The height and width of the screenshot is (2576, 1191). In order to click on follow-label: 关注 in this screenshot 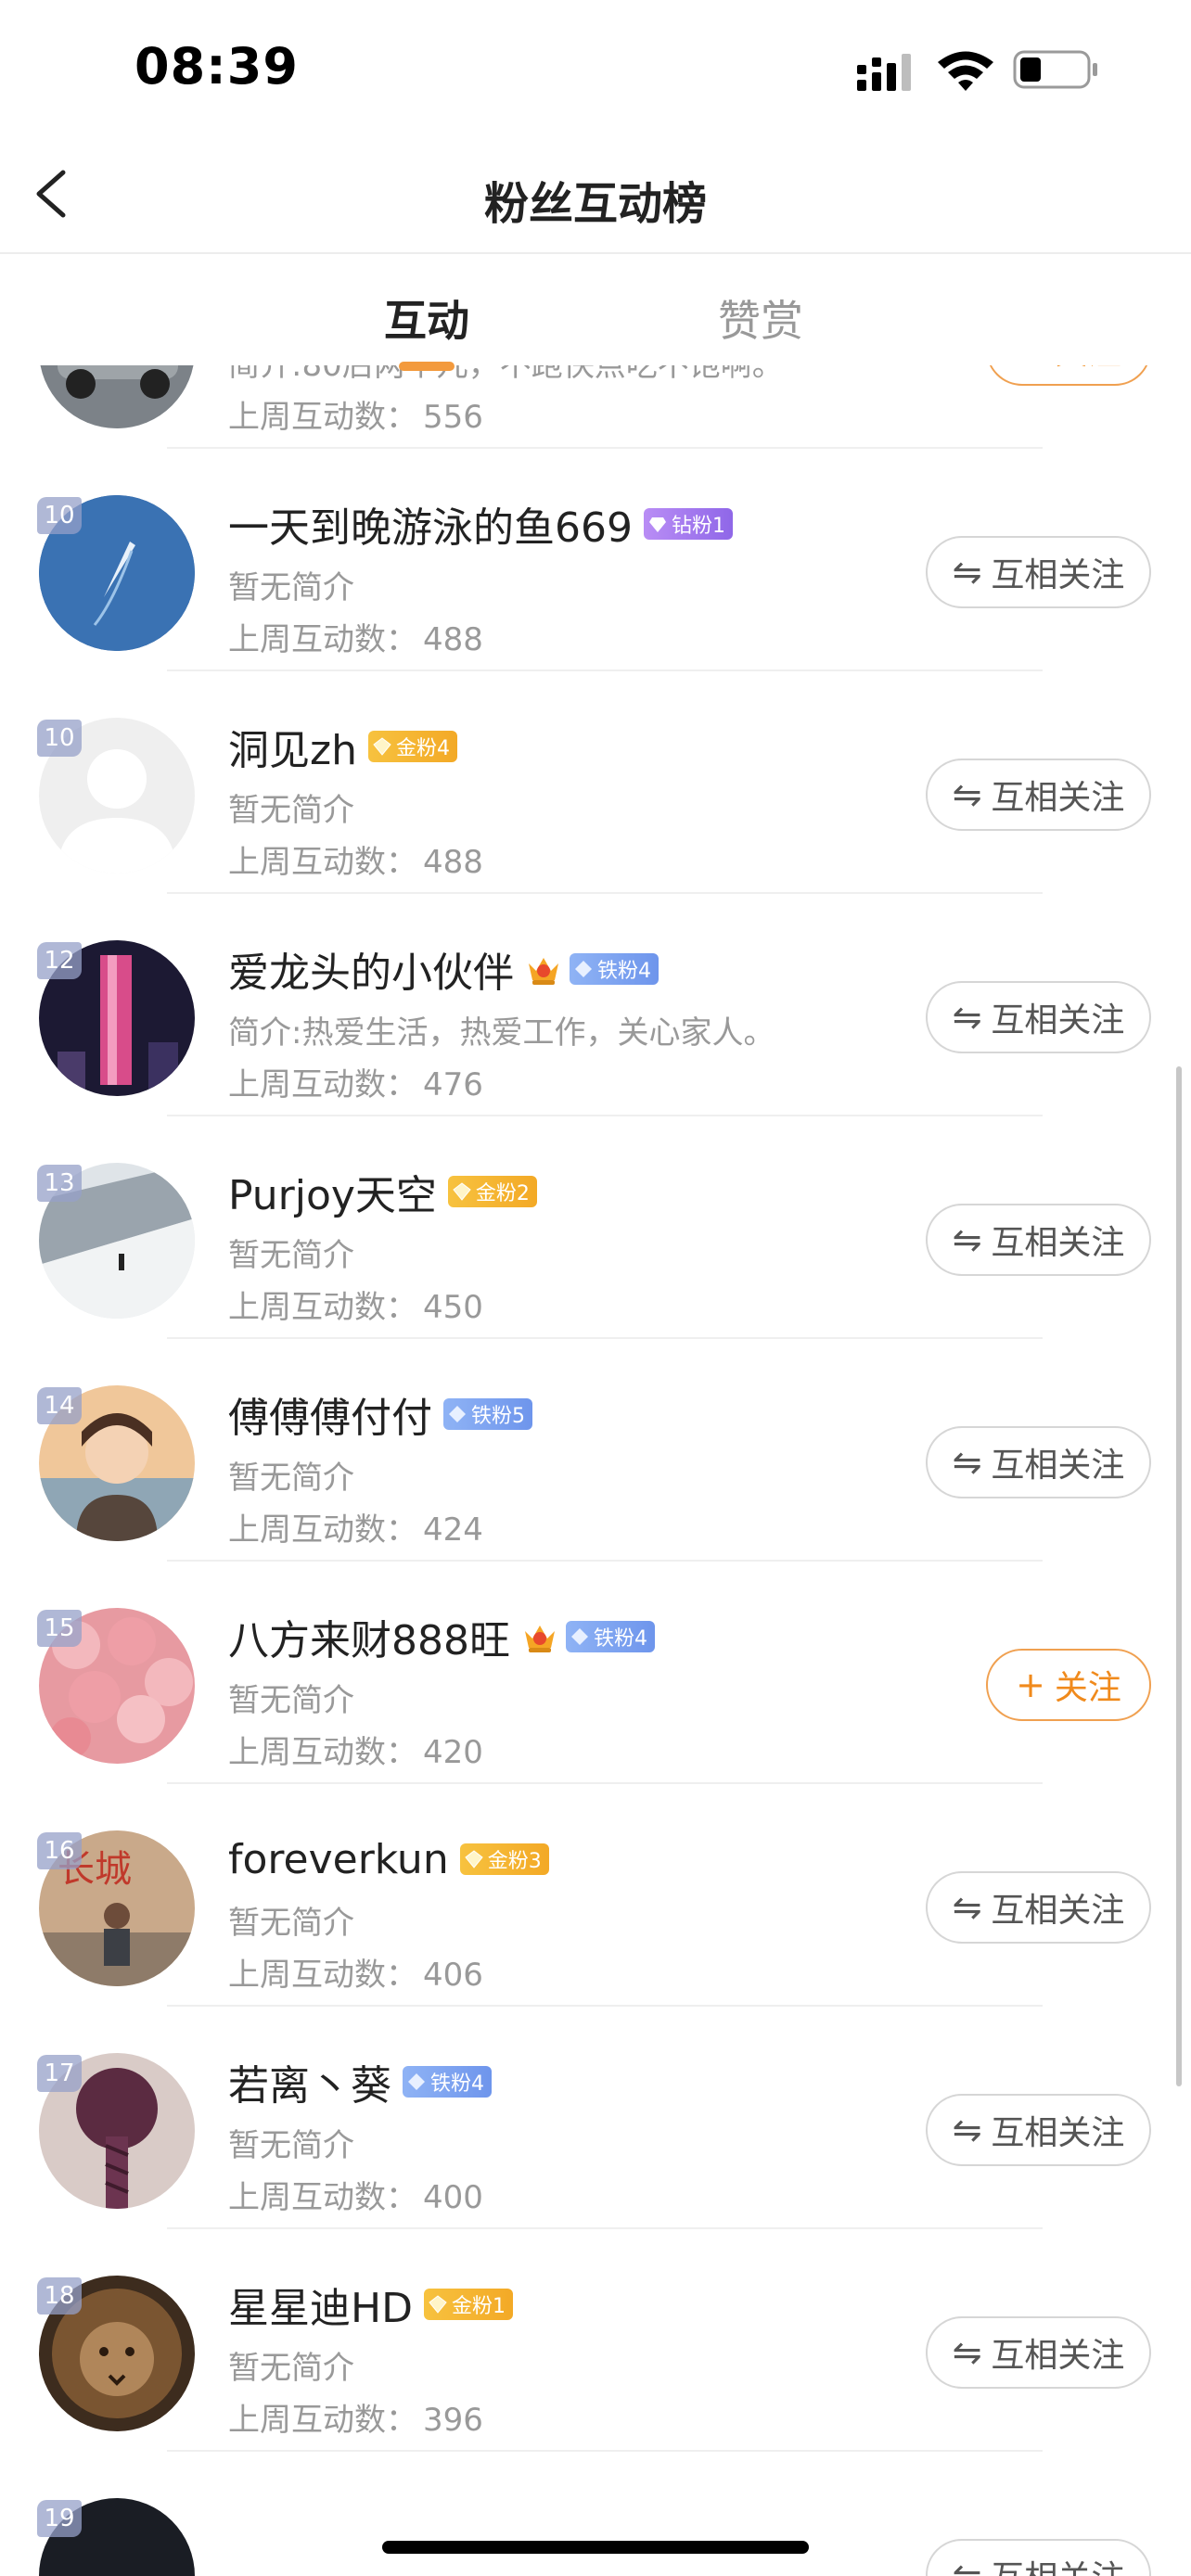, I will do `click(1088, 369)`.